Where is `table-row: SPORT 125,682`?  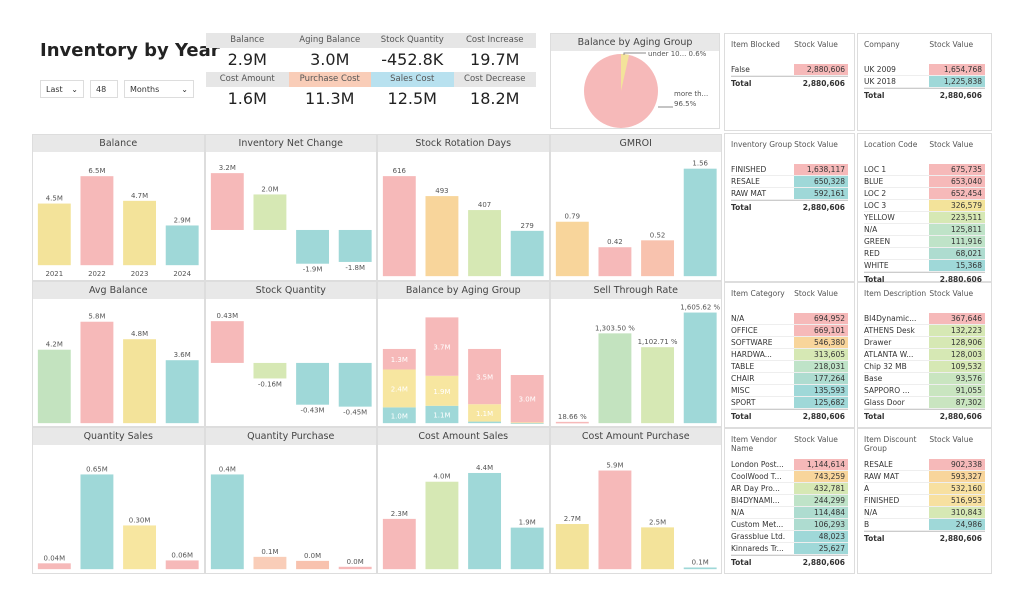
table-row: SPORT 125,682 is located at coordinates (789, 403).